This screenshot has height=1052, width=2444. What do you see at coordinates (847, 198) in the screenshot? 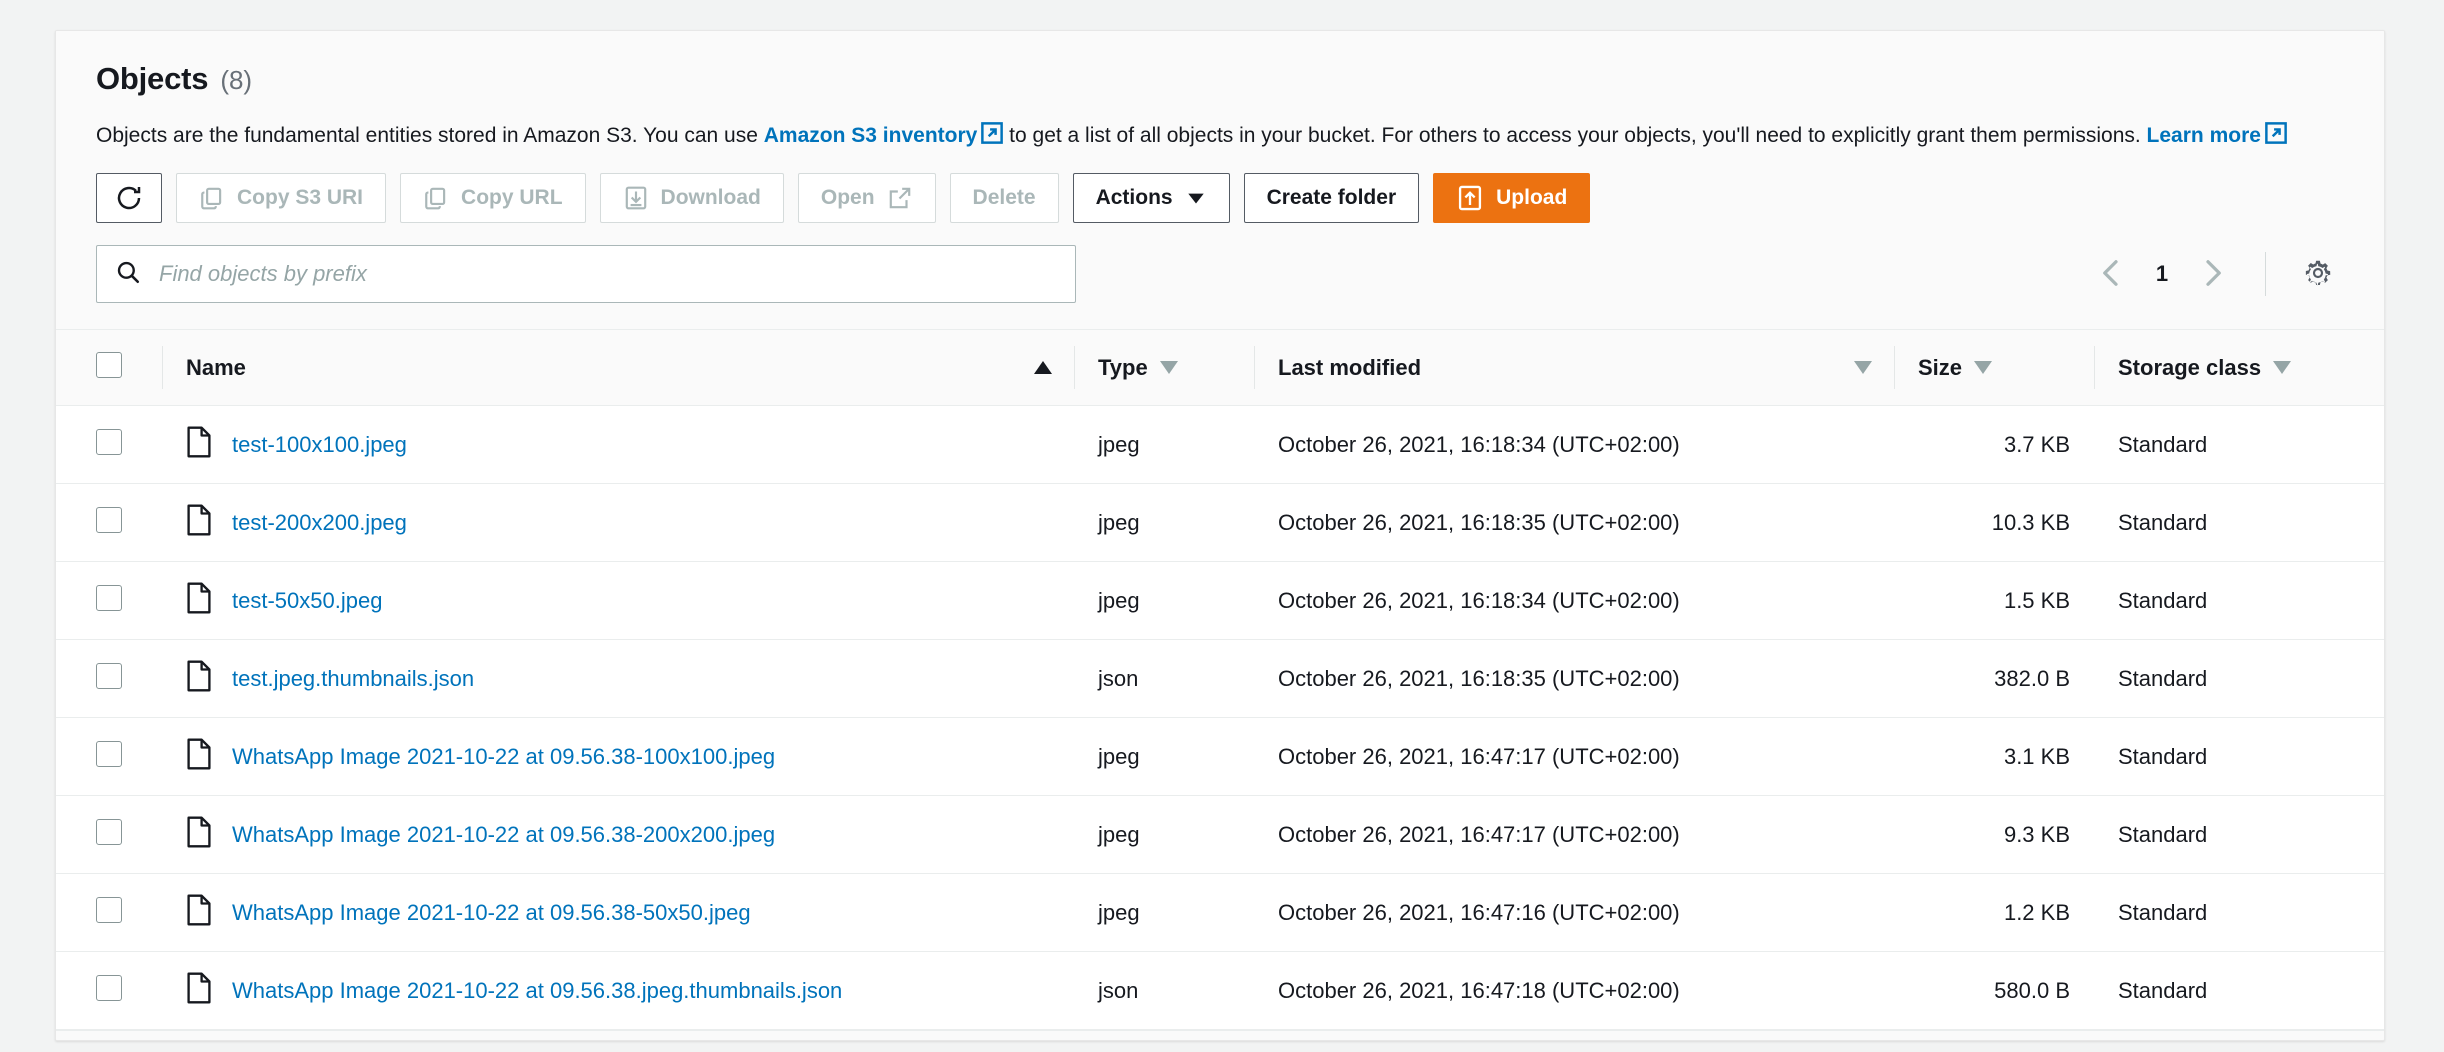
I see `open-label: Open` at bounding box center [847, 198].